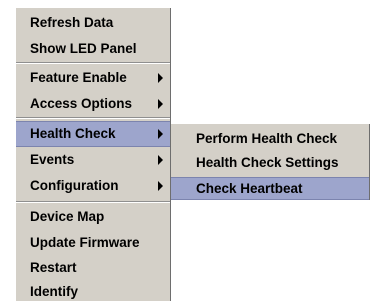  I want to click on menu-item-label: Configuration, so click(74, 185).